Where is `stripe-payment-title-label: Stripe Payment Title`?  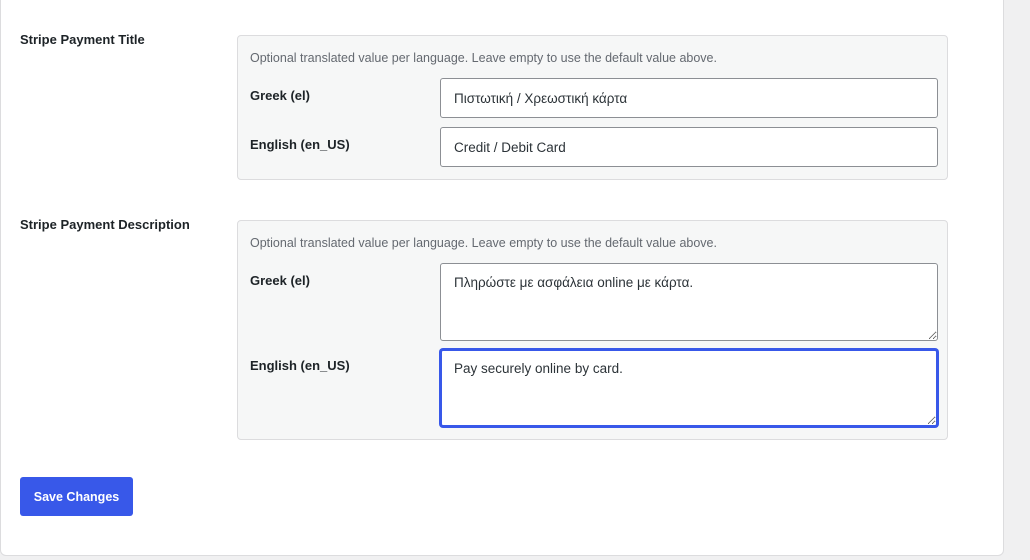 stripe-payment-title-label: Stripe Payment Title is located at coordinates (82, 39).